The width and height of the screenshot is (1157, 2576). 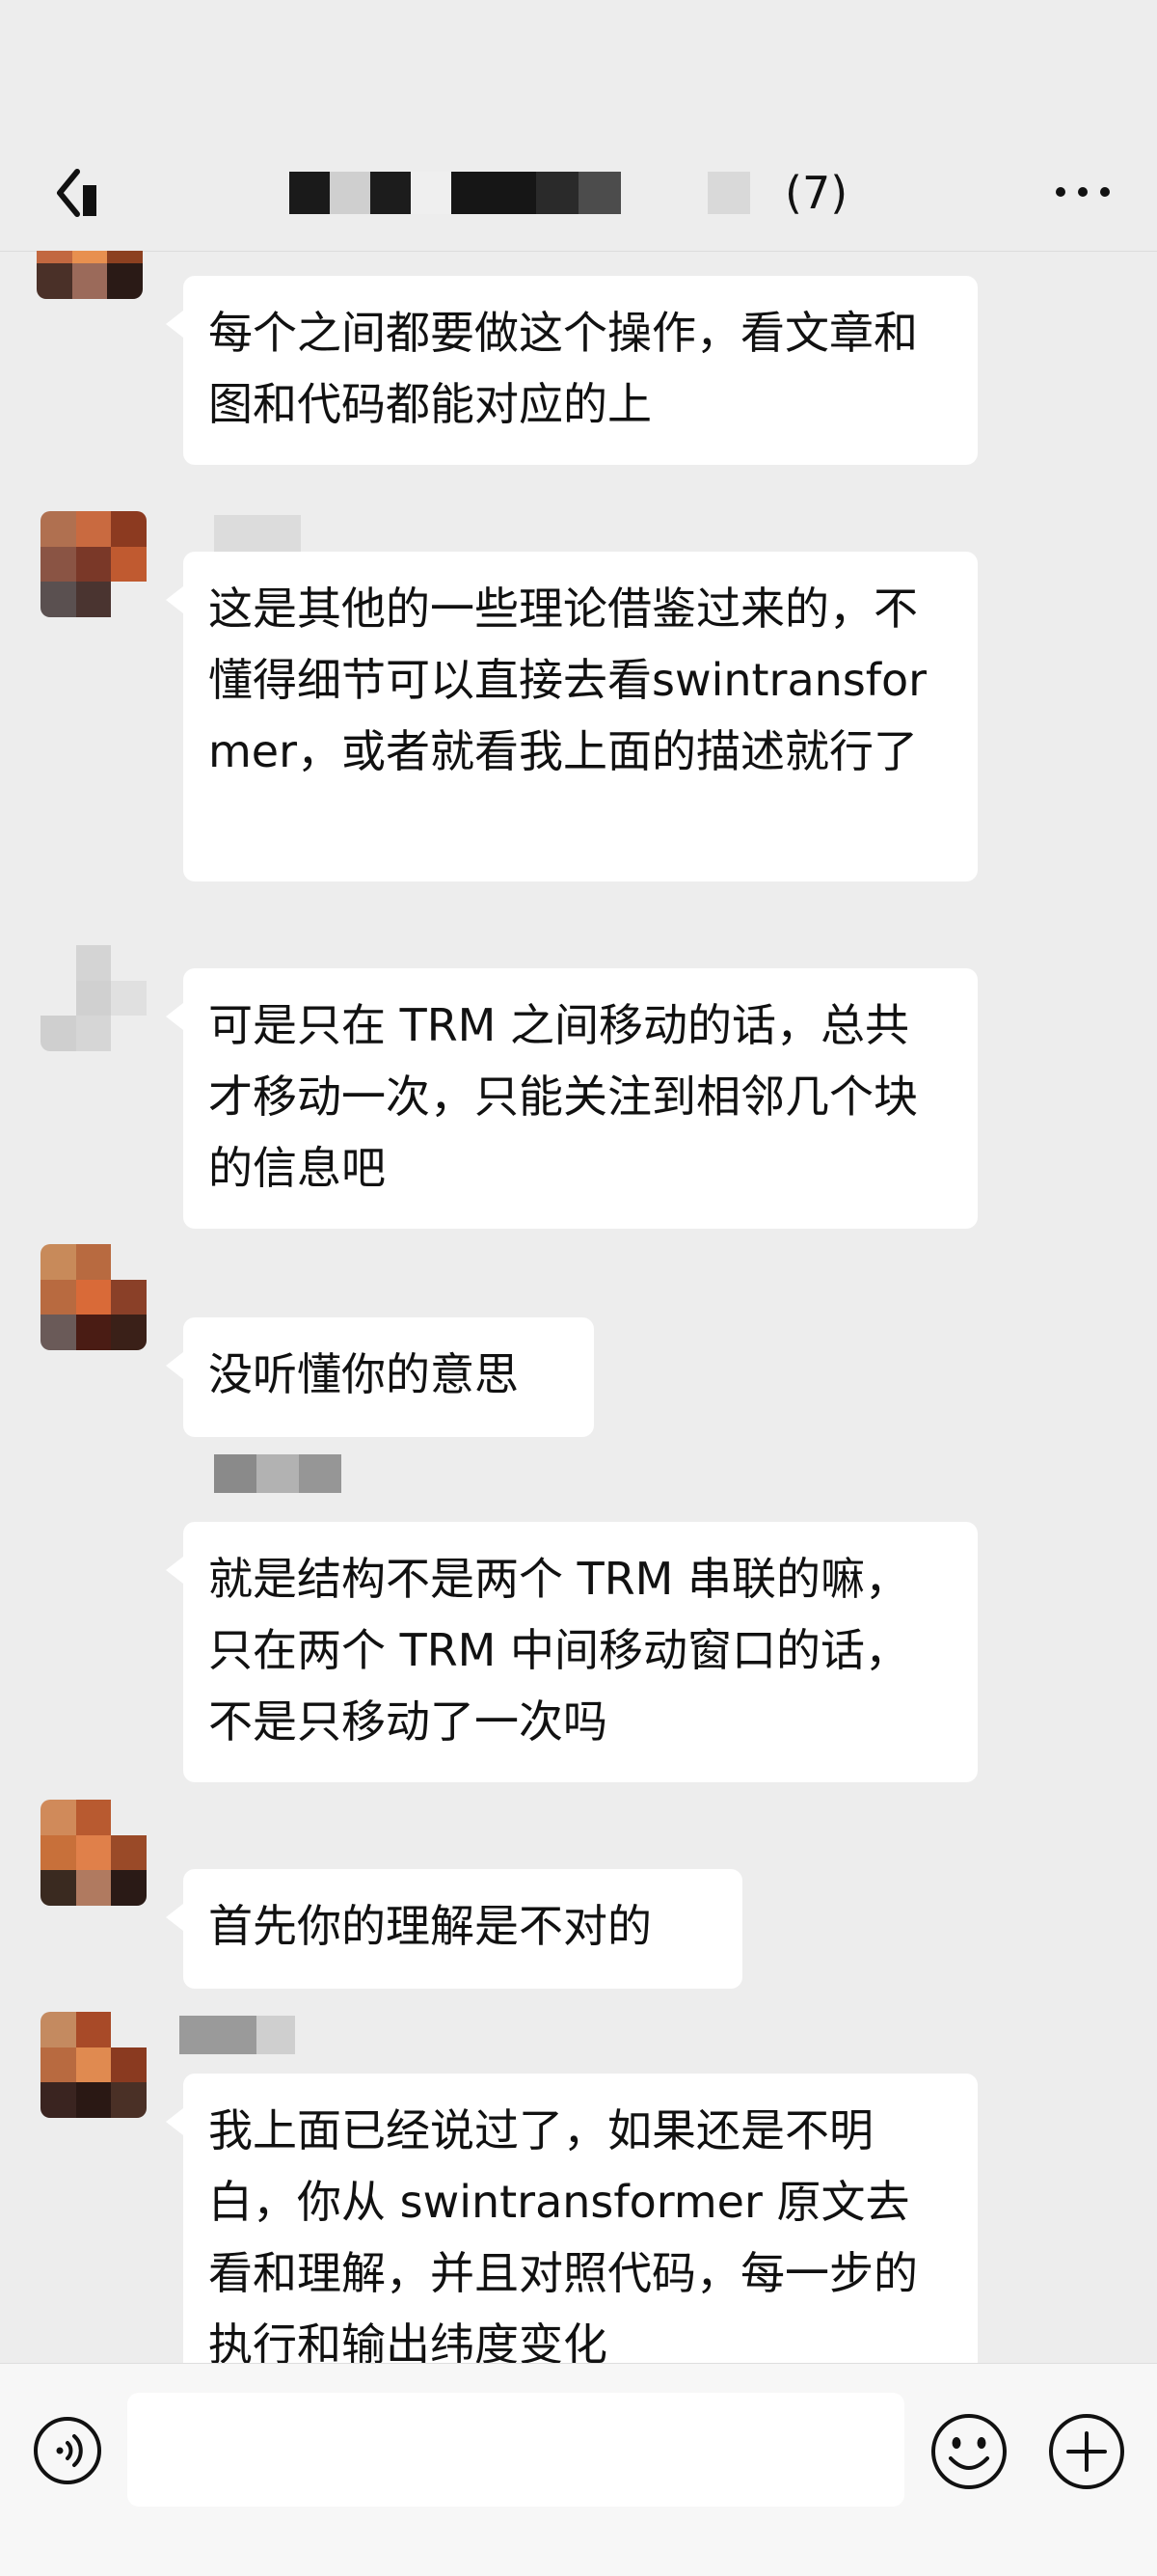 What do you see at coordinates (563, 368) in the screenshot?
I see `message-text: 每个之间都要做这个操作，看文章和图和代码都能对应的上` at bounding box center [563, 368].